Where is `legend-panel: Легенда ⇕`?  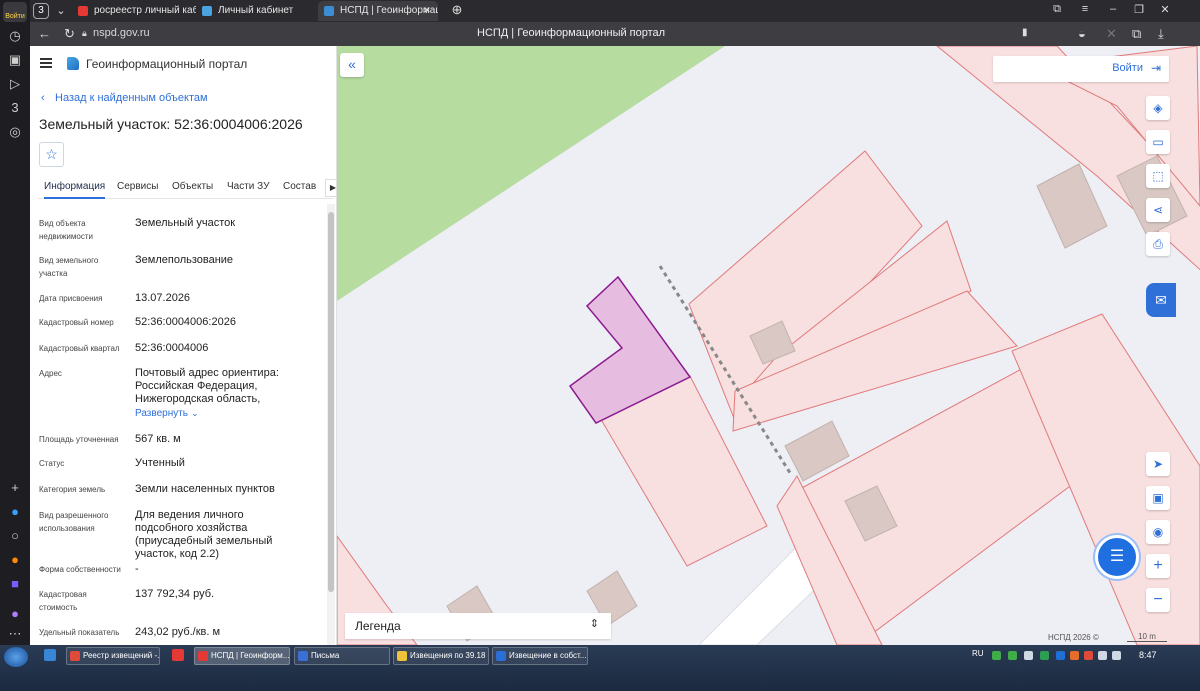
legend-panel: Легенда ⇕ is located at coordinates (478, 626).